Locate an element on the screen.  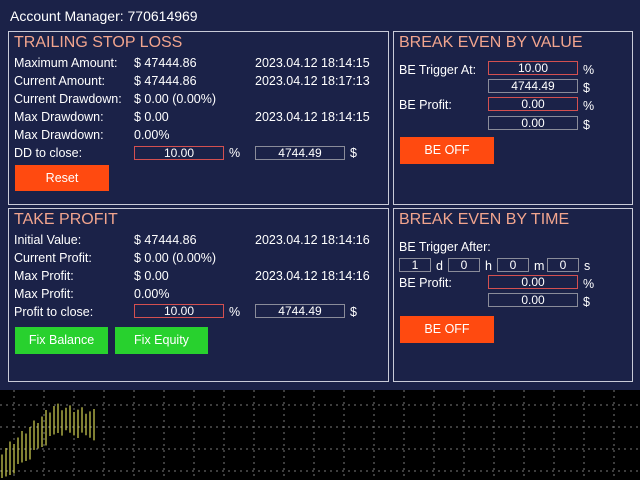
hours-input: 0 is located at coordinates (464, 265).